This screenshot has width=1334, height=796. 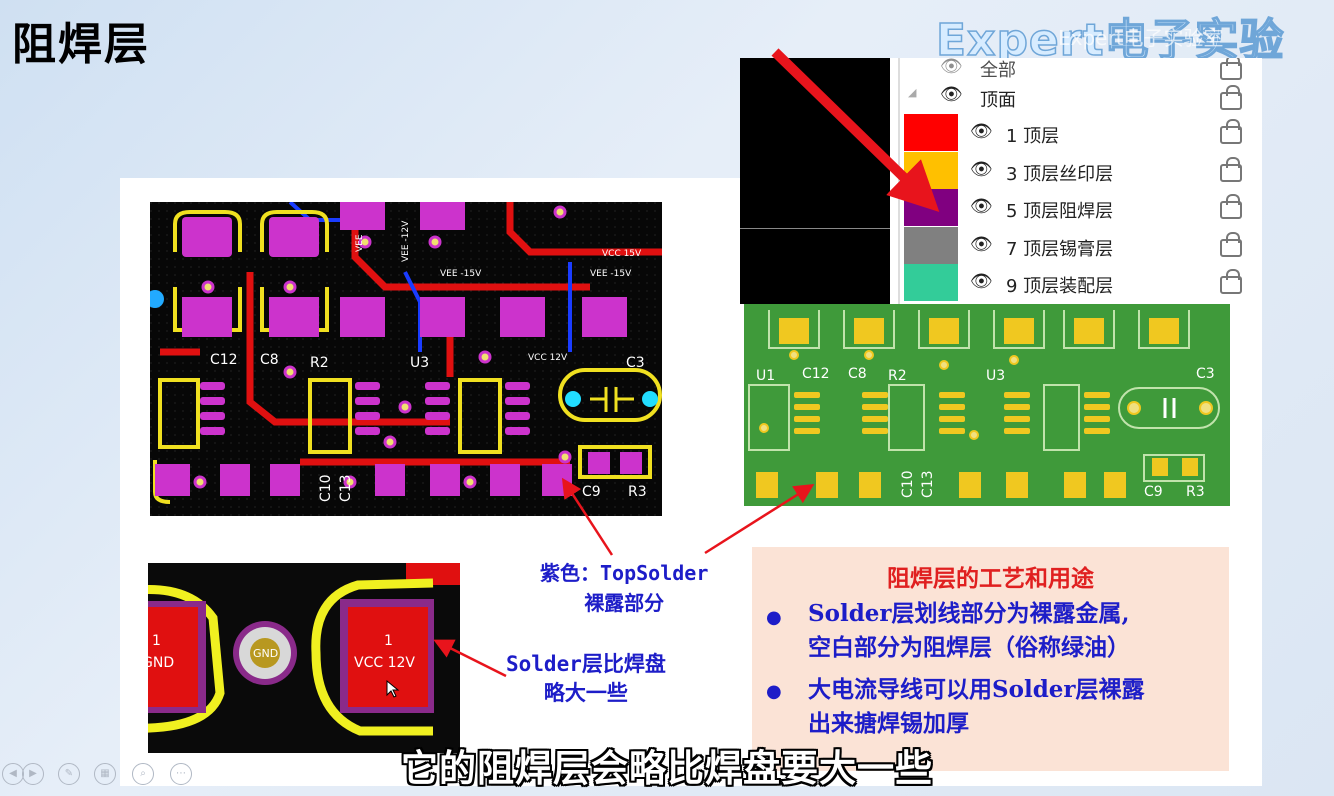 I want to click on arrow-to-main-pad, so click(x=587, y=516).